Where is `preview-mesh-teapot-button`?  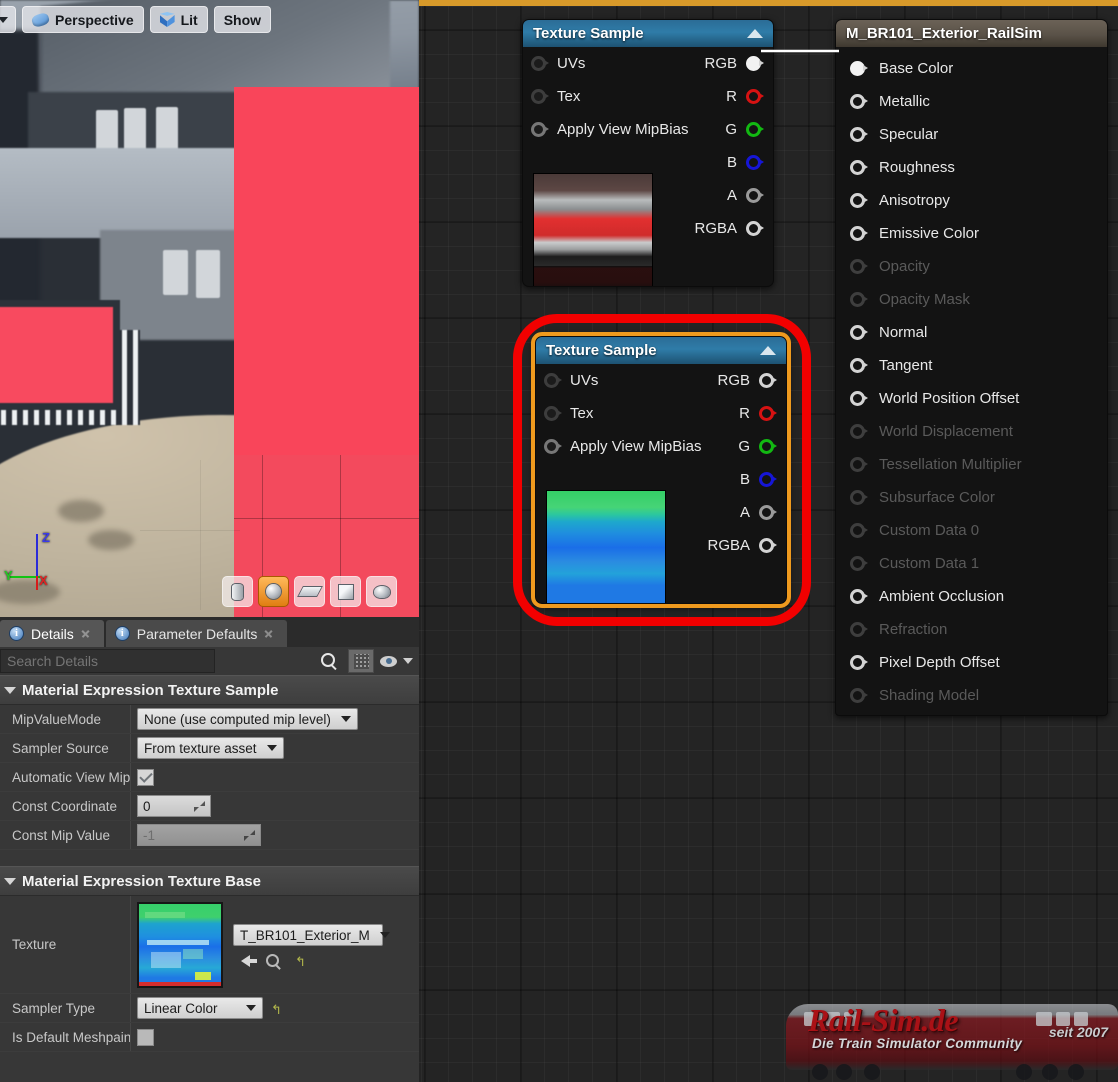 preview-mesh-teapot-button is located at coordinates (381, 591).